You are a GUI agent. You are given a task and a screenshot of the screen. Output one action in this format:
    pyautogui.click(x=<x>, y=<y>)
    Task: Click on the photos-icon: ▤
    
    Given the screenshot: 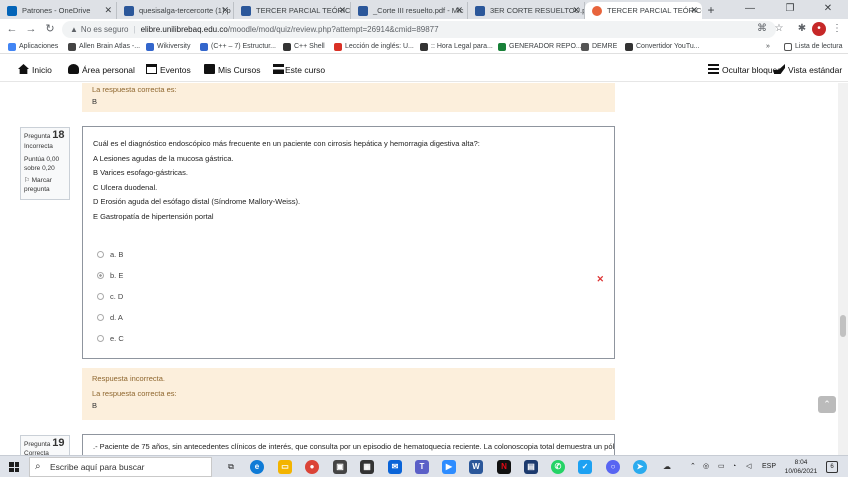 What is the action you would take?
    pyautogui.click(x=531, y=467)
    